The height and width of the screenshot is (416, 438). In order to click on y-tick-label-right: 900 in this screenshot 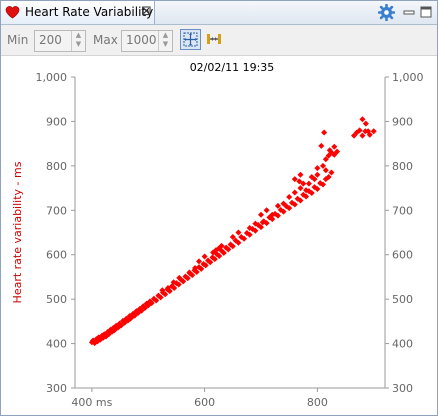, I will do `click(402, 121)`.